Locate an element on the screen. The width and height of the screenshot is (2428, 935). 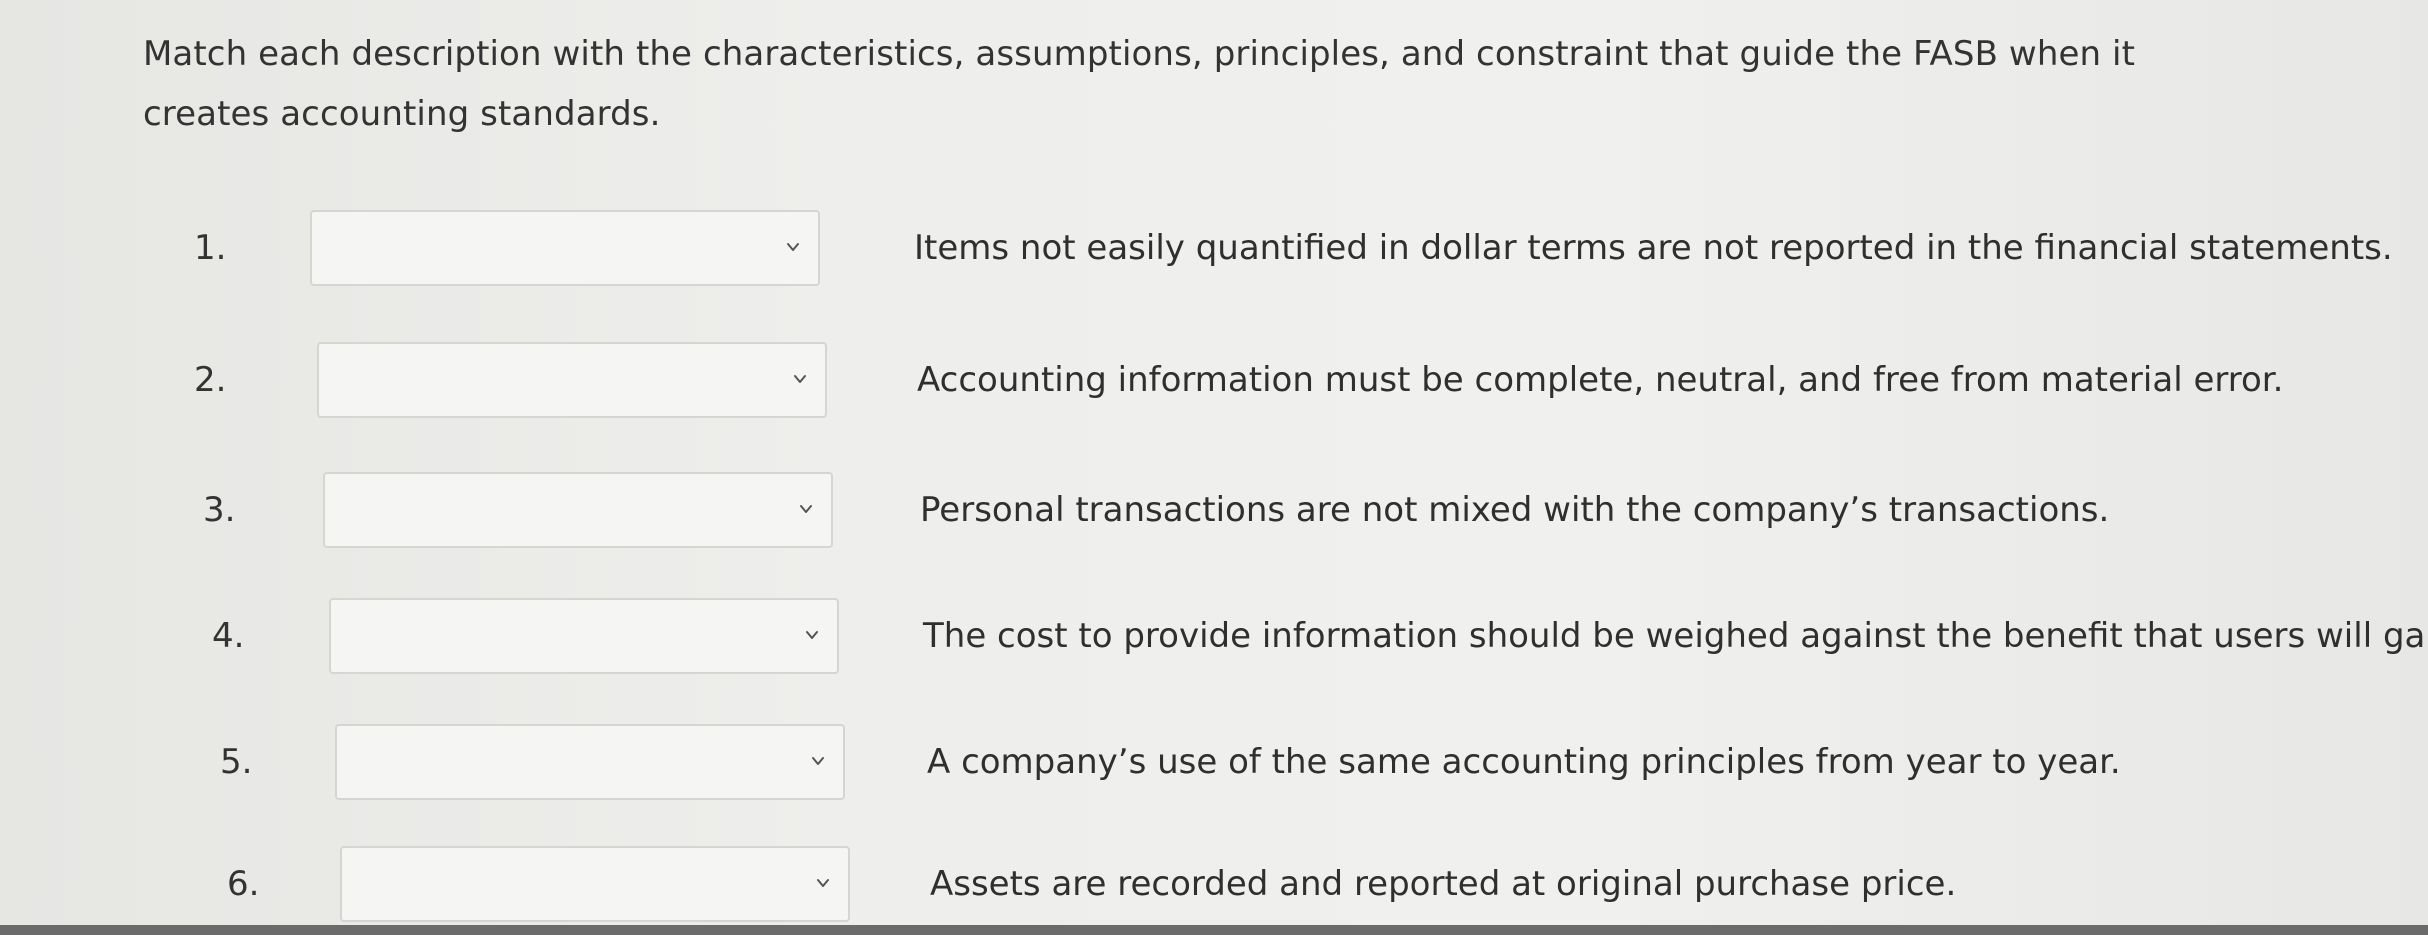
row-number: 5. is located at coordinates (236, 762).